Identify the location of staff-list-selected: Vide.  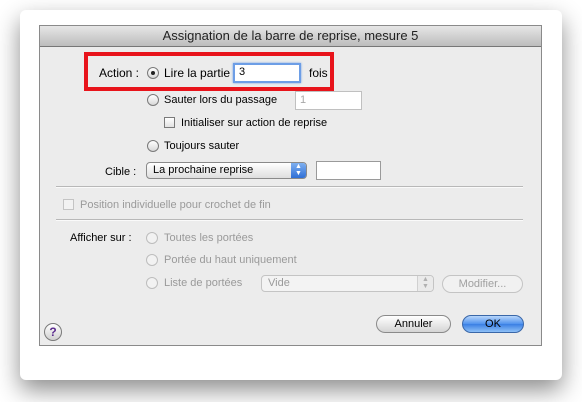
(279, 283).